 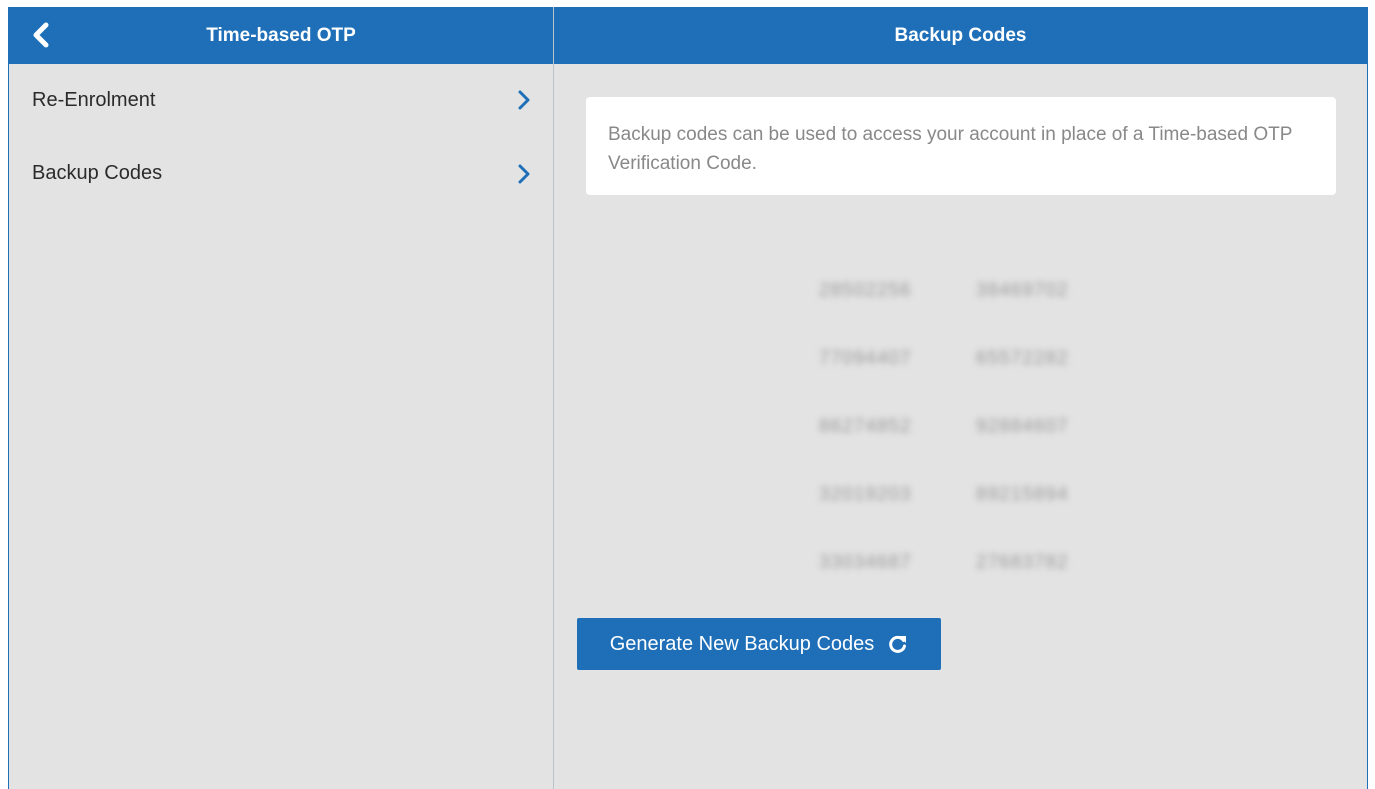 I want to click on backup-code: 33034687, so click(x=865, y=562).